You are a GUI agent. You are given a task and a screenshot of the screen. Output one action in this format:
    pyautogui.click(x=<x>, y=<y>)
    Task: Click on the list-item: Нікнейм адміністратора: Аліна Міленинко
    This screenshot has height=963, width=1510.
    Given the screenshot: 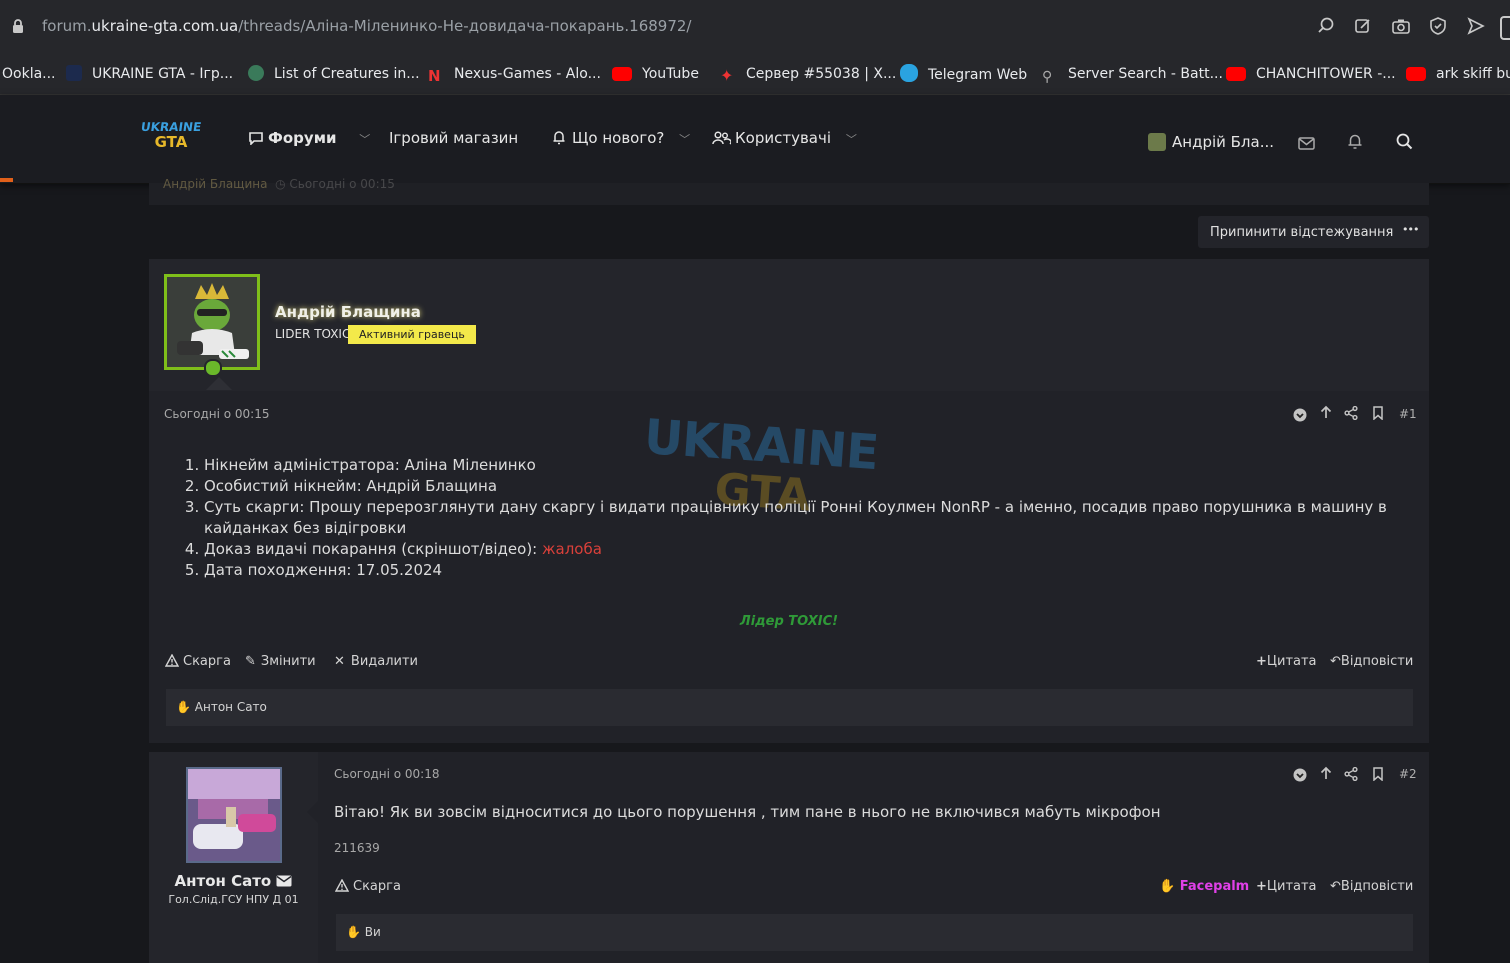 What is the action you would take?
    pyautogui.click(x=829, y=465)
    